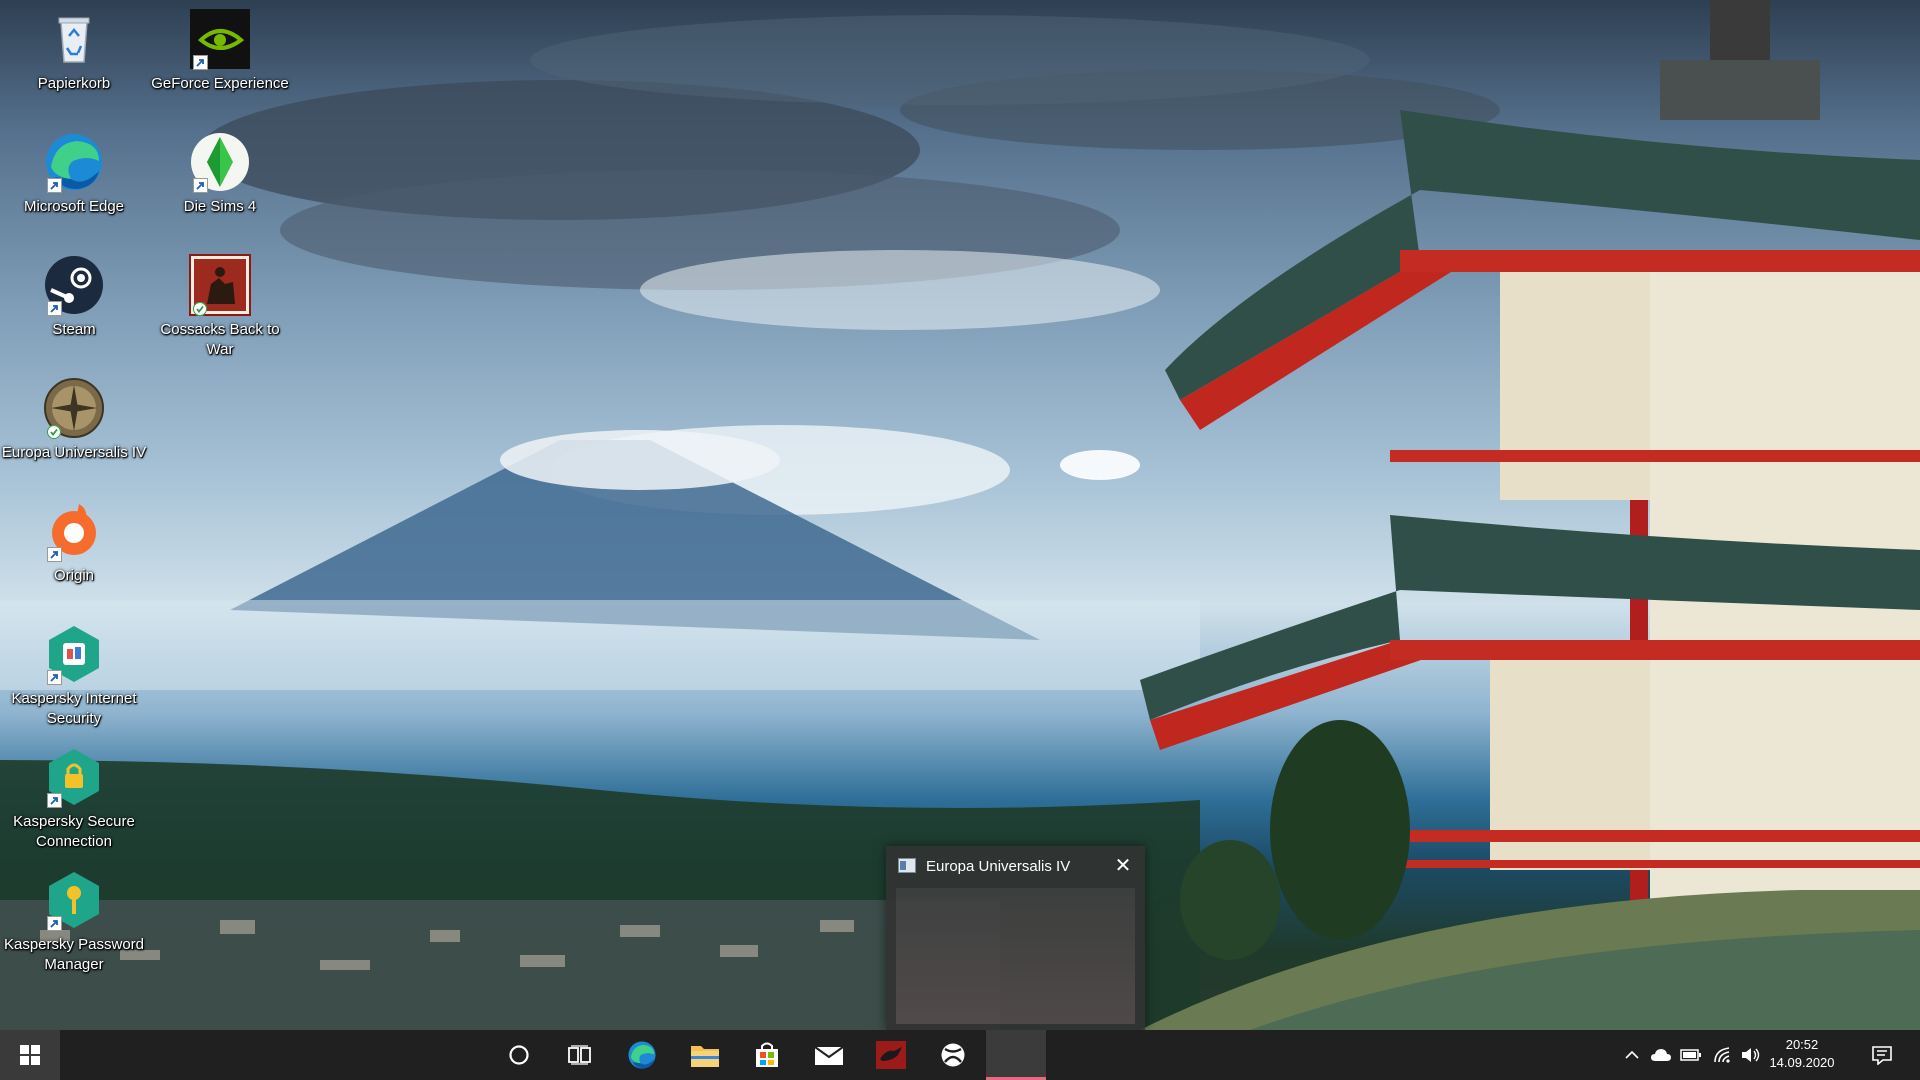 This screenshot has width=1920, height=1080. I want to click on preview-title: Europa Universalis IV, so click(998, 866).